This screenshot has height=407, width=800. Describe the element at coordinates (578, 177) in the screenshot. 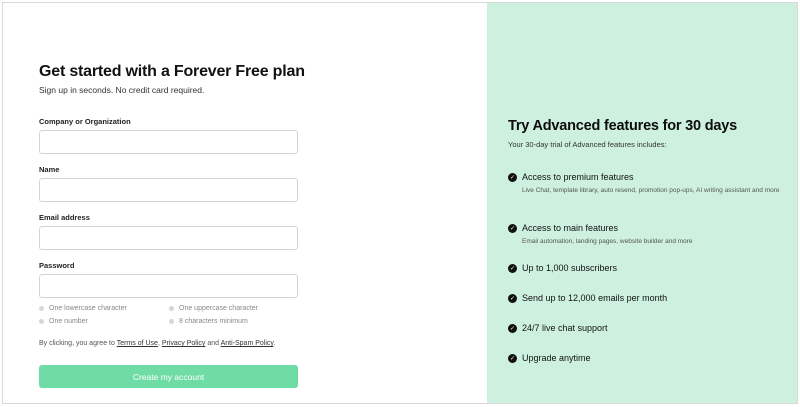

I see `feature-title: Access to premium features` at that location.